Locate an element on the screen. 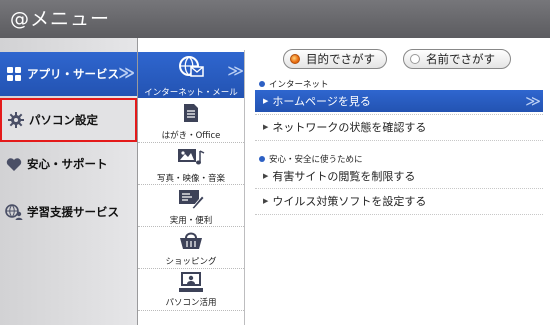 This screenshot has width=550, height=325. card-pen-icon is located at coordinates (191, 199).